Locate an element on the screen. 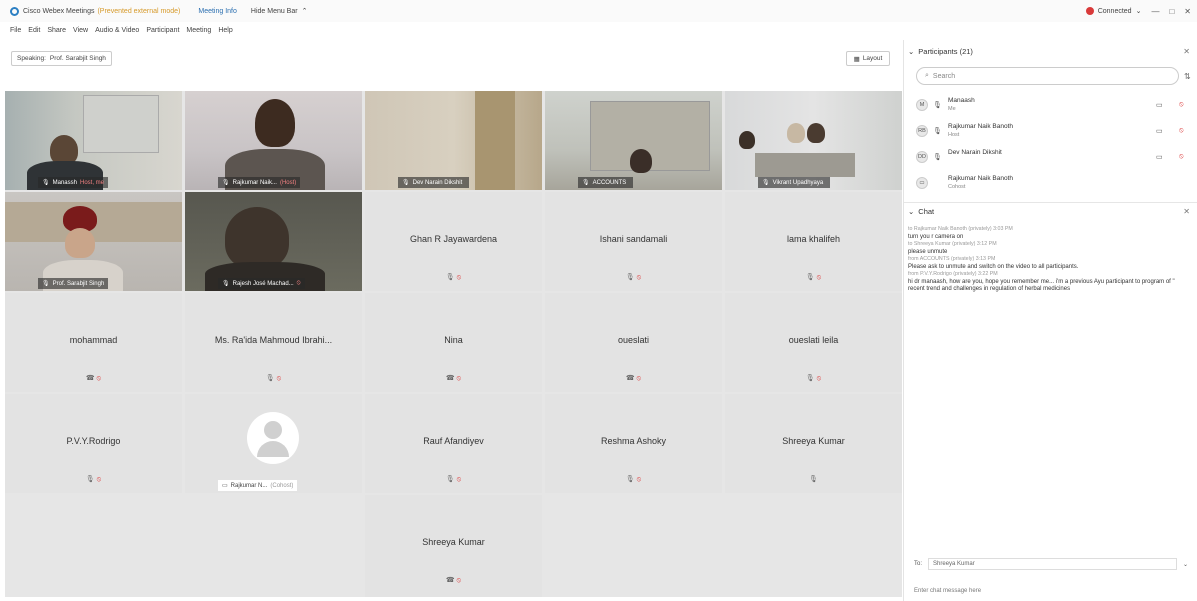  participant-tile: Ishani sandamali 🎙 ⦸ is located at coordinates (633, 241).